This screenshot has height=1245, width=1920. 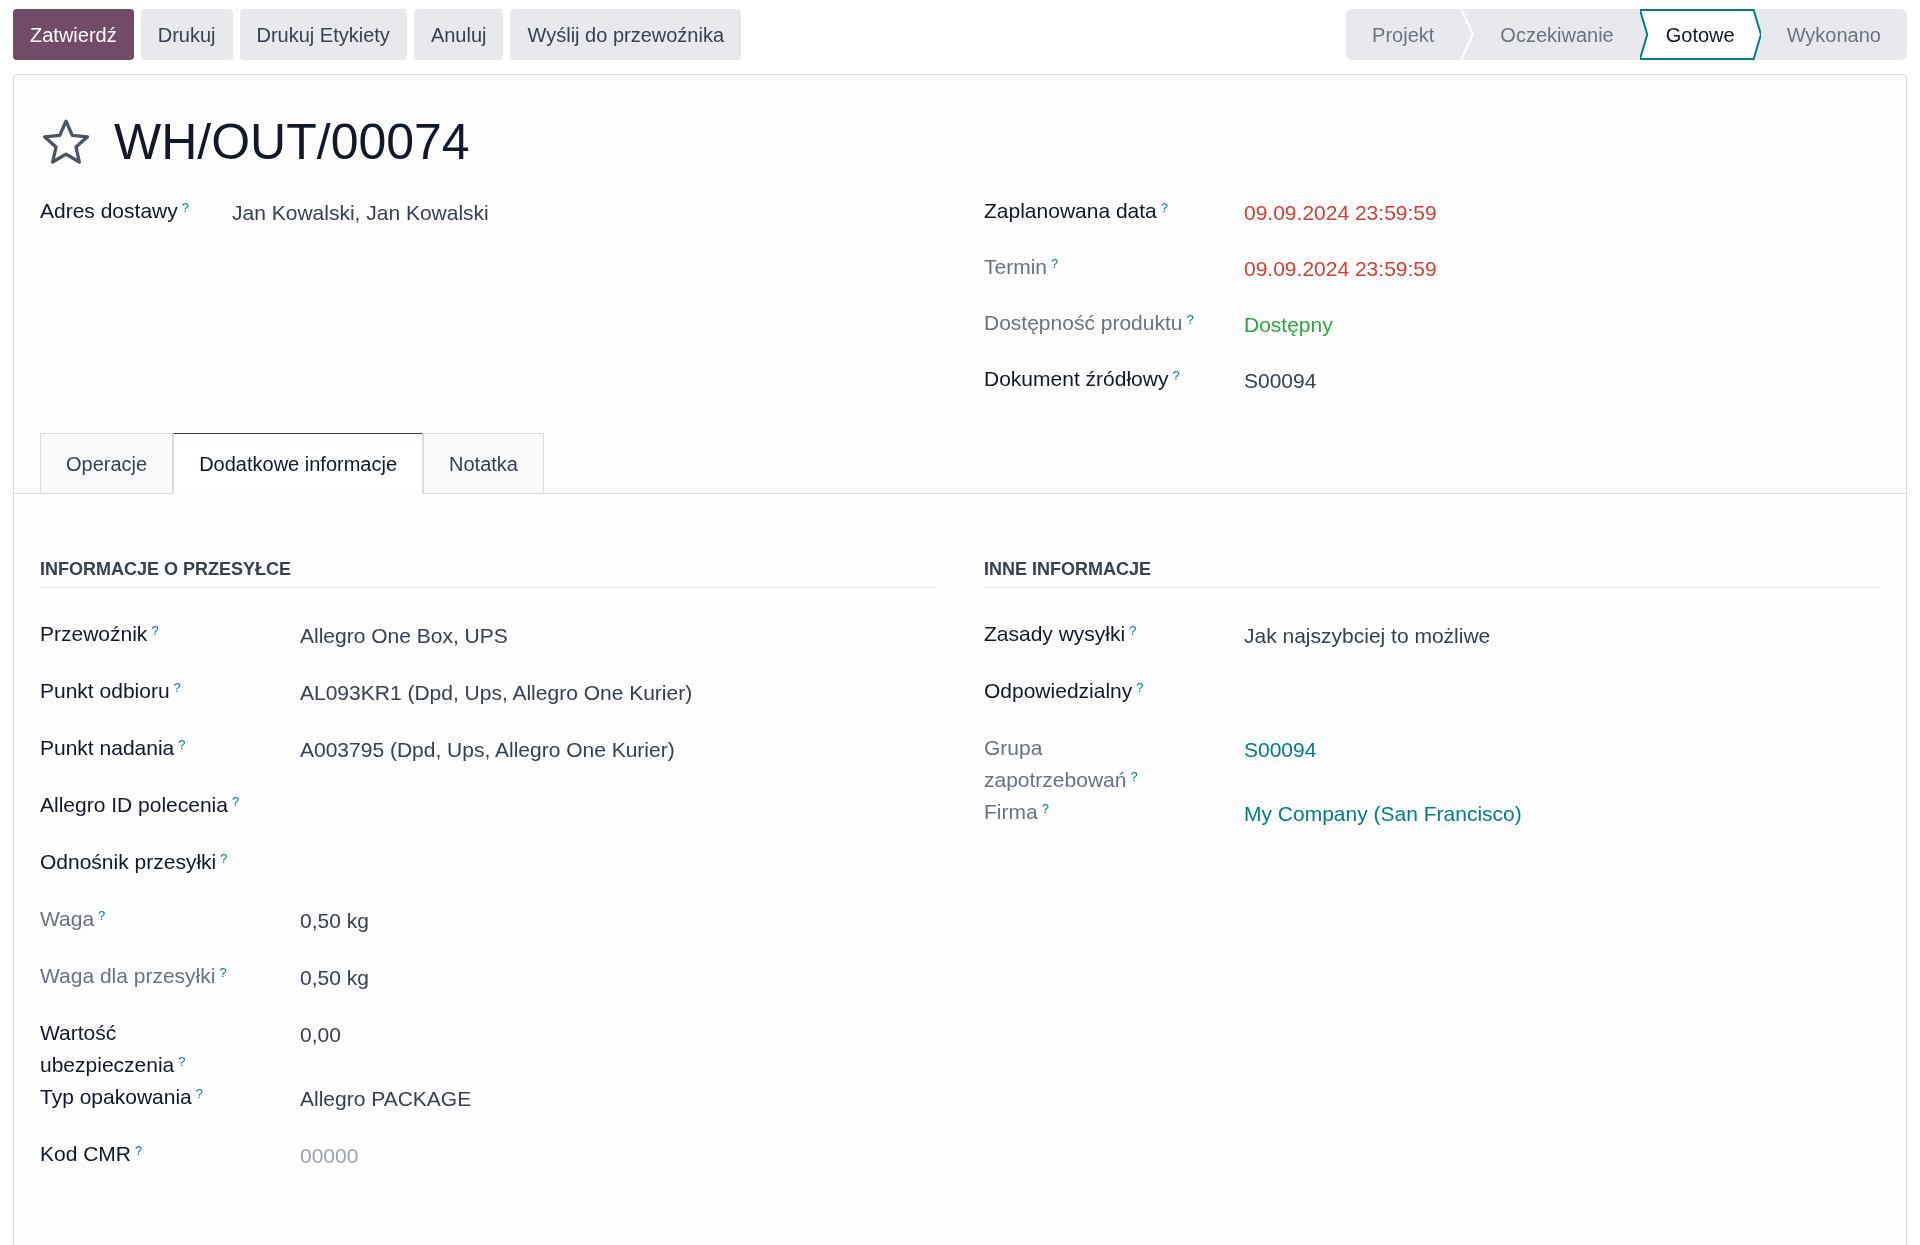 What do you see at coordinates (292, 142) in the screenshot?
I see `record-title: WH/OUT/00074` at bounding box center [292, 142].